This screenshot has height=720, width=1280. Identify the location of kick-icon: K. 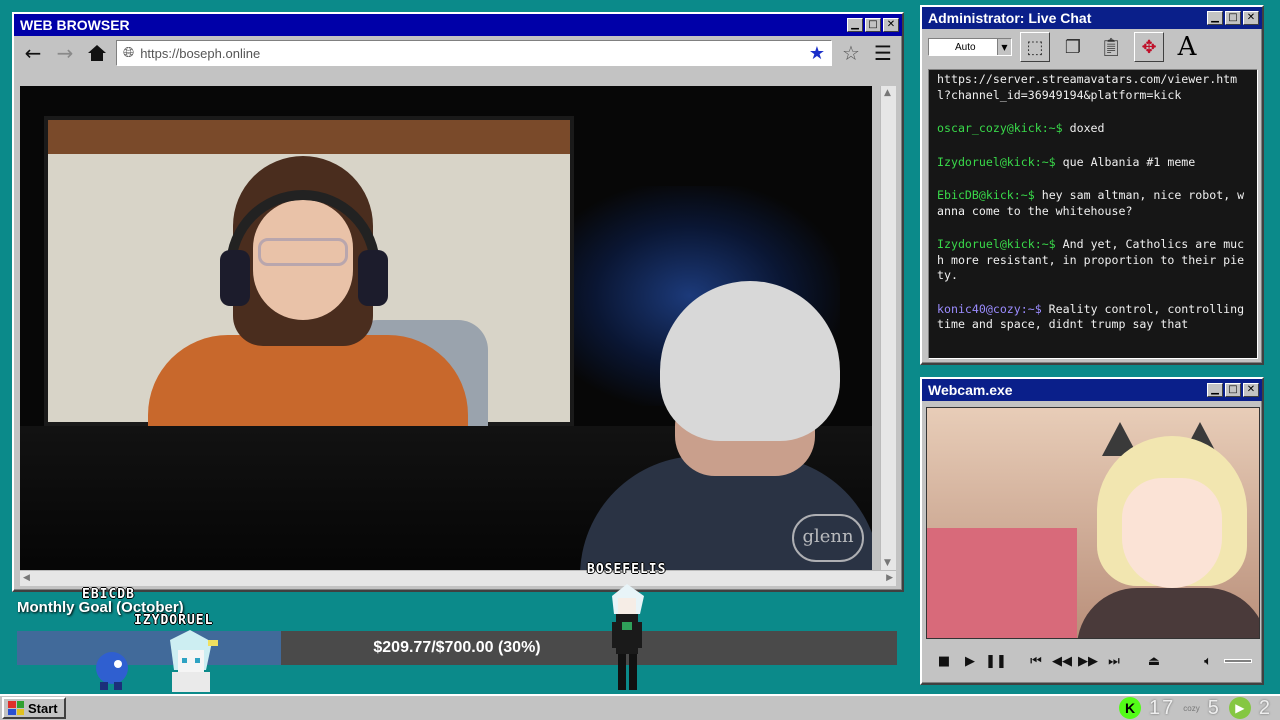
(1130, 708).